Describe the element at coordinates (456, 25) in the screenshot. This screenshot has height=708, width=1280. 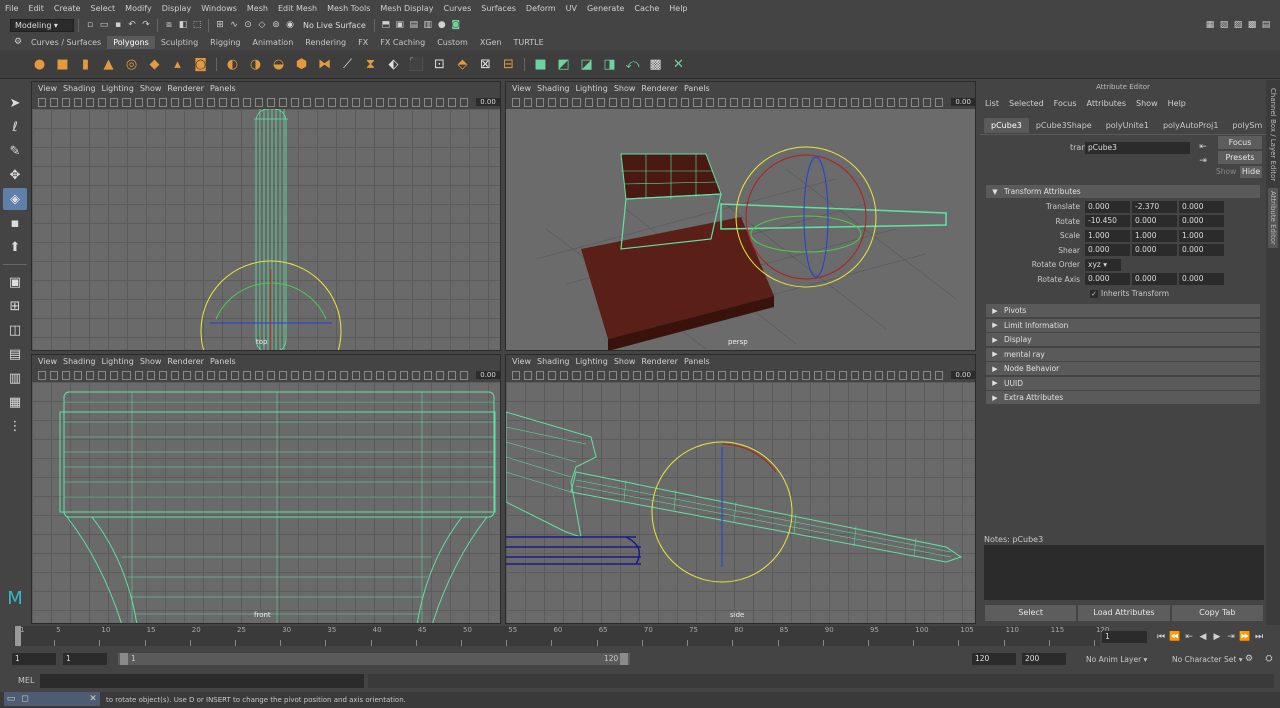
I see `render-view-icon: ◙` at that location.